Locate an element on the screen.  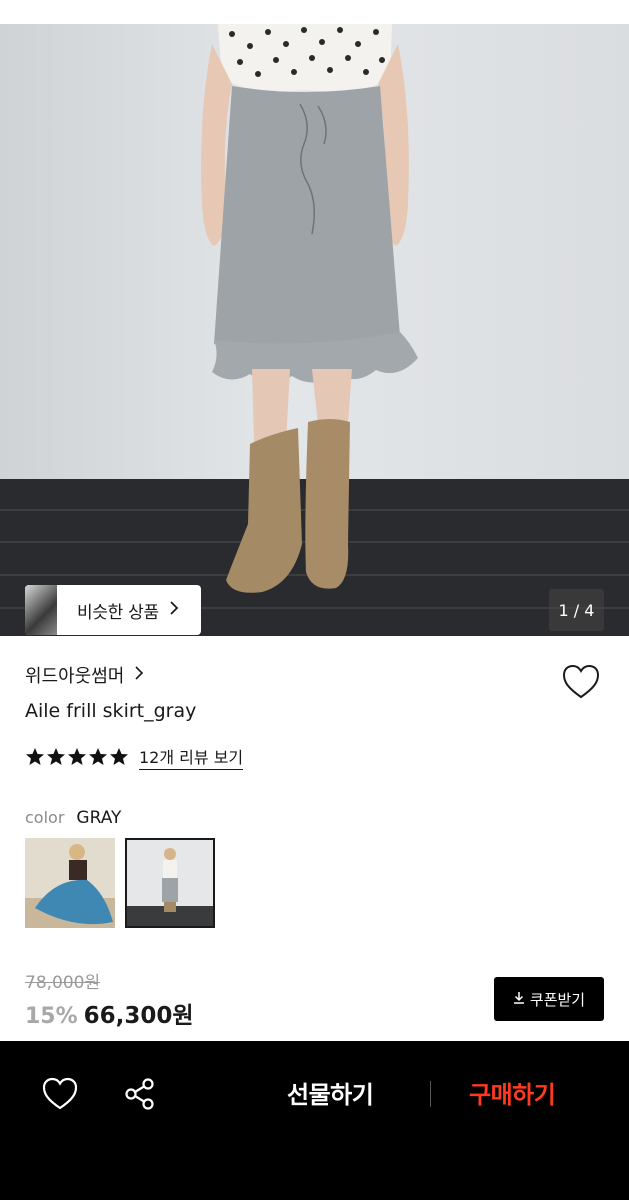
similar-products-label: 비슷한 상품 is located at coordinates (118, 612).